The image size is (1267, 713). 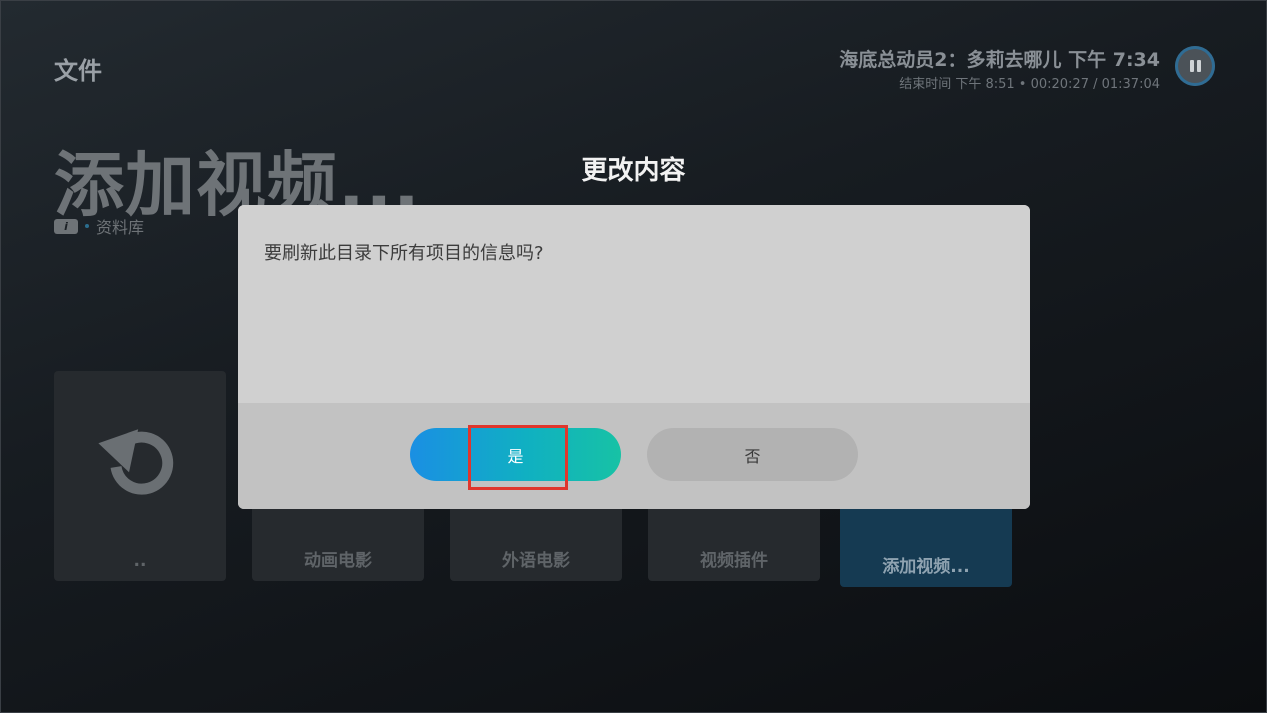 What do you see at coordinates (518, 457) in the screenshot?
I see `highlight-annotation` at bounding box center [518, 457].